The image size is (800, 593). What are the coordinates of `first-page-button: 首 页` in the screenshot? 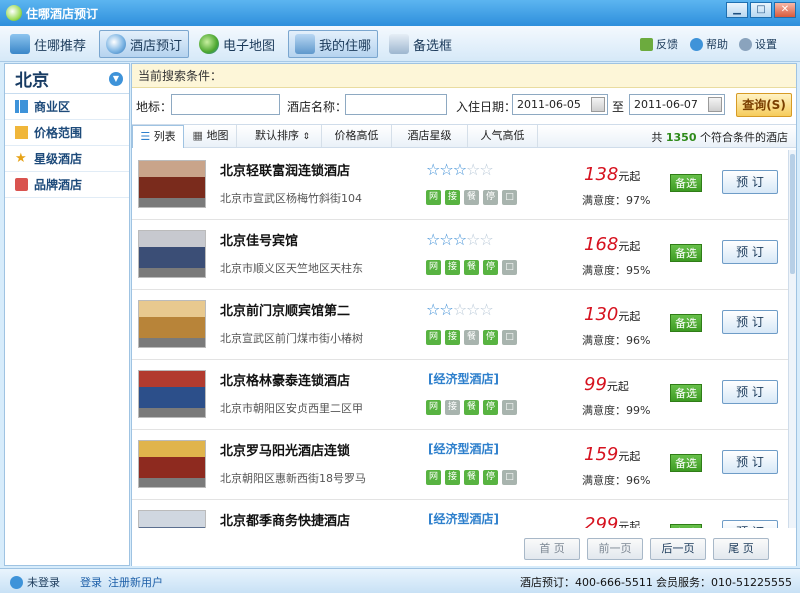 It's located at (552, 549).